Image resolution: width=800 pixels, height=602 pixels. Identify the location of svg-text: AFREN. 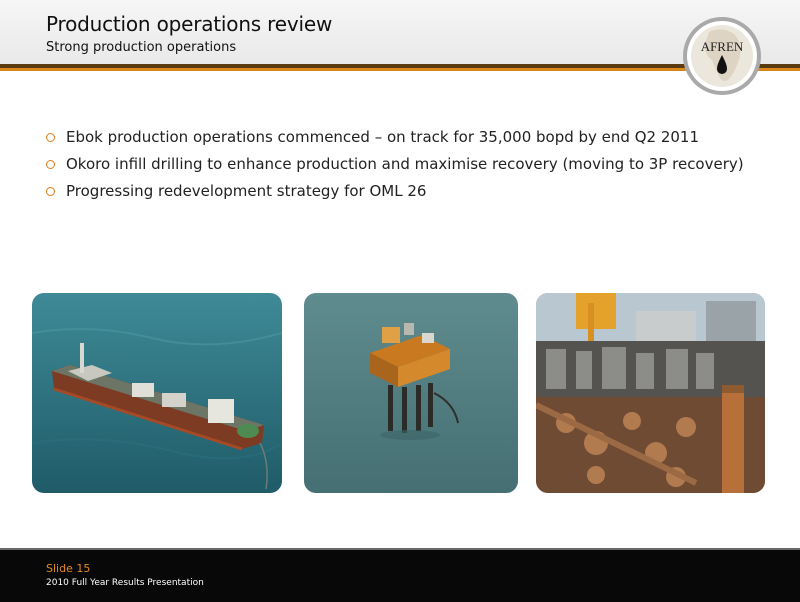
(722, 46).